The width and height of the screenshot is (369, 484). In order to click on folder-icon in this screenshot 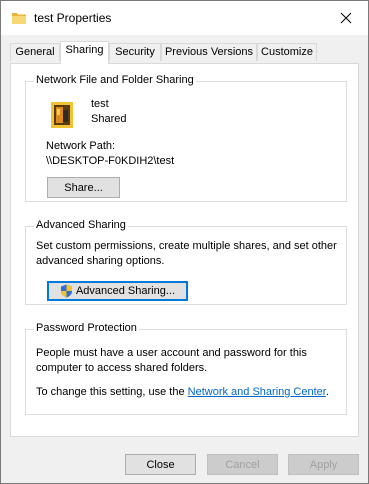, I will do `click(19, 18)`.